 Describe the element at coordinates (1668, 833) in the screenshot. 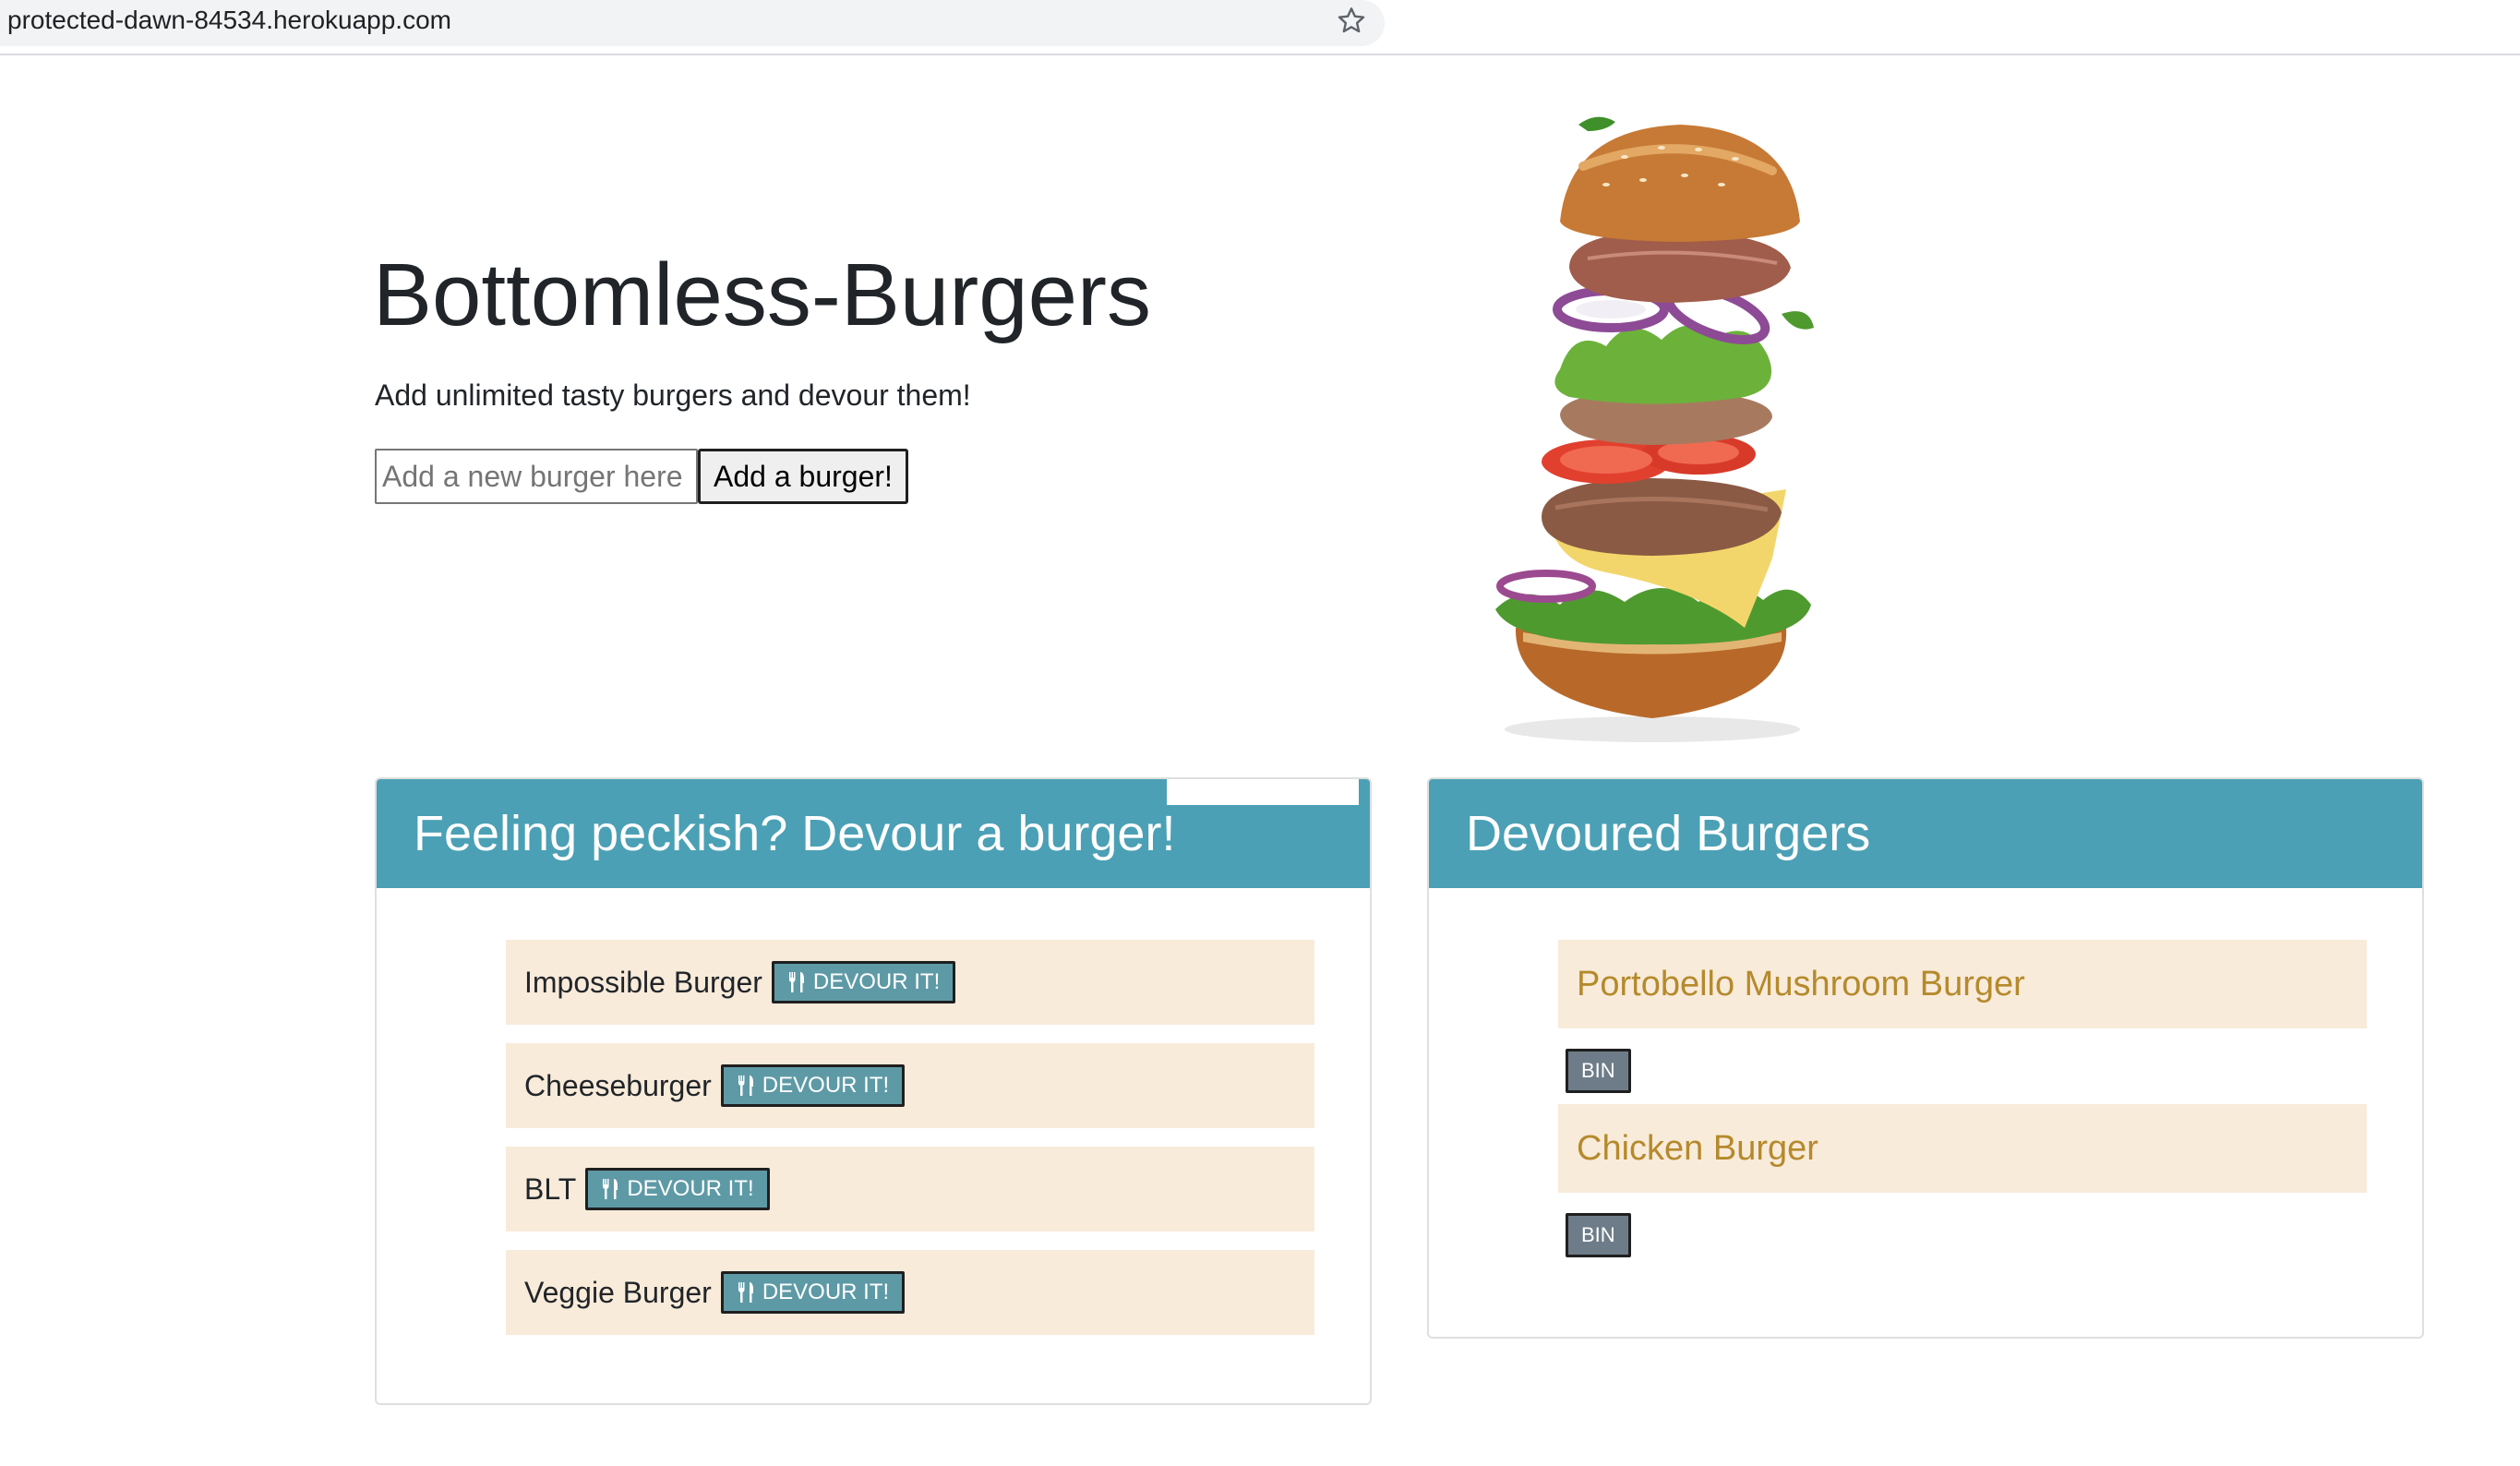

I see `devoured-heading: Devoured Burgers` at that location.